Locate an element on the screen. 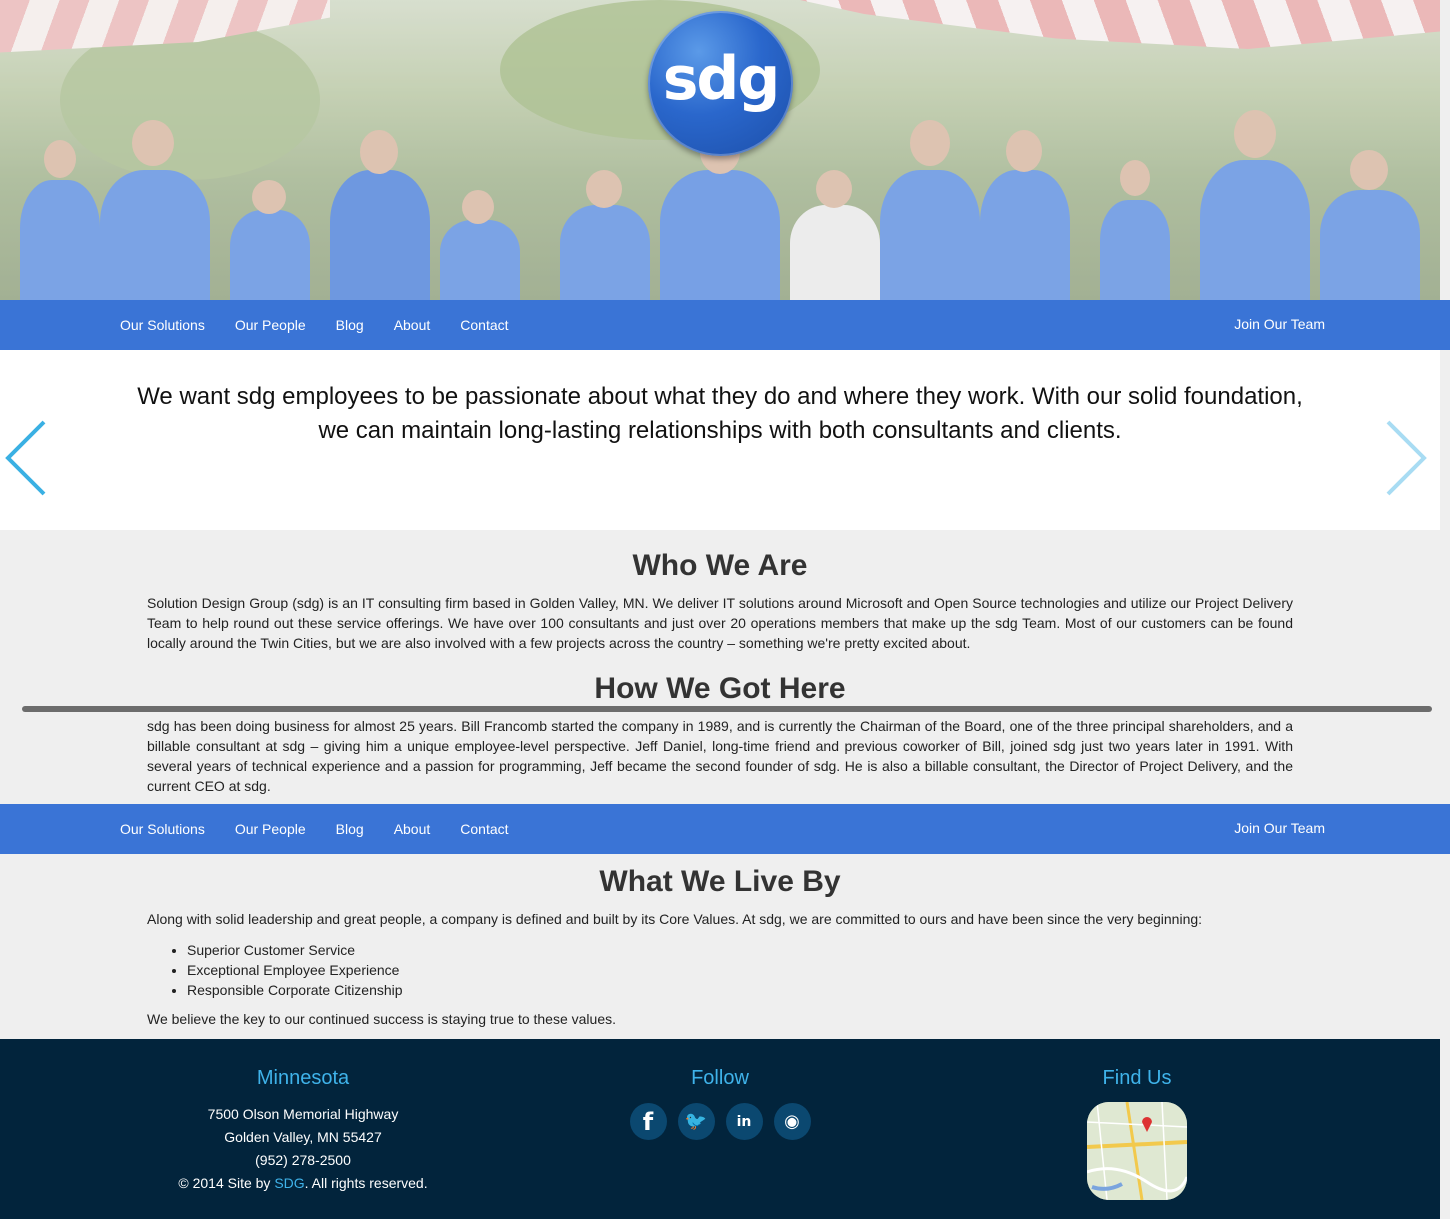 The height and width of the screenshot is (1219, 1450). what-we-live-by-heading: What We Live By is located at coordinates (720, 881).